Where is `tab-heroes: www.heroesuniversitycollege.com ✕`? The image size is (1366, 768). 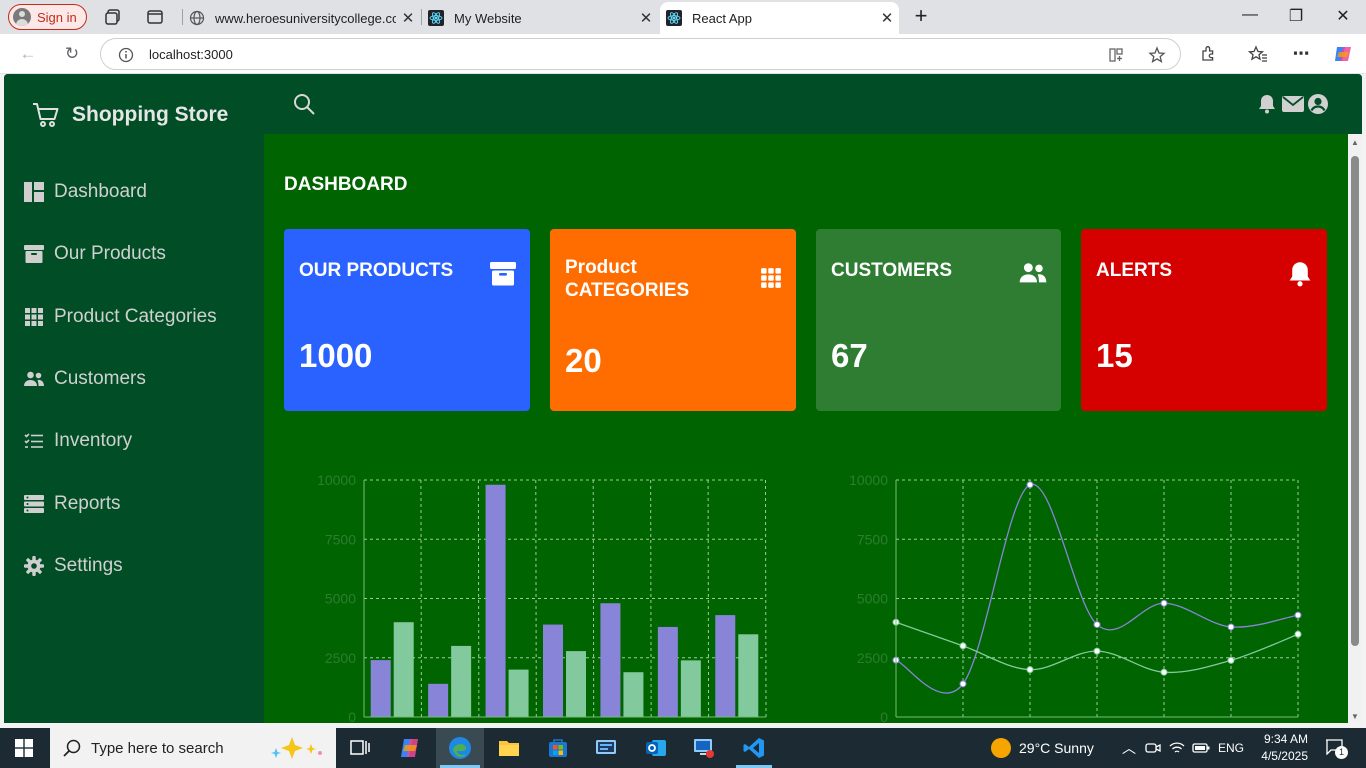
tab-heroes: www.heroesuniversitycollege.com ✕ is located at coordinates (301, 18).